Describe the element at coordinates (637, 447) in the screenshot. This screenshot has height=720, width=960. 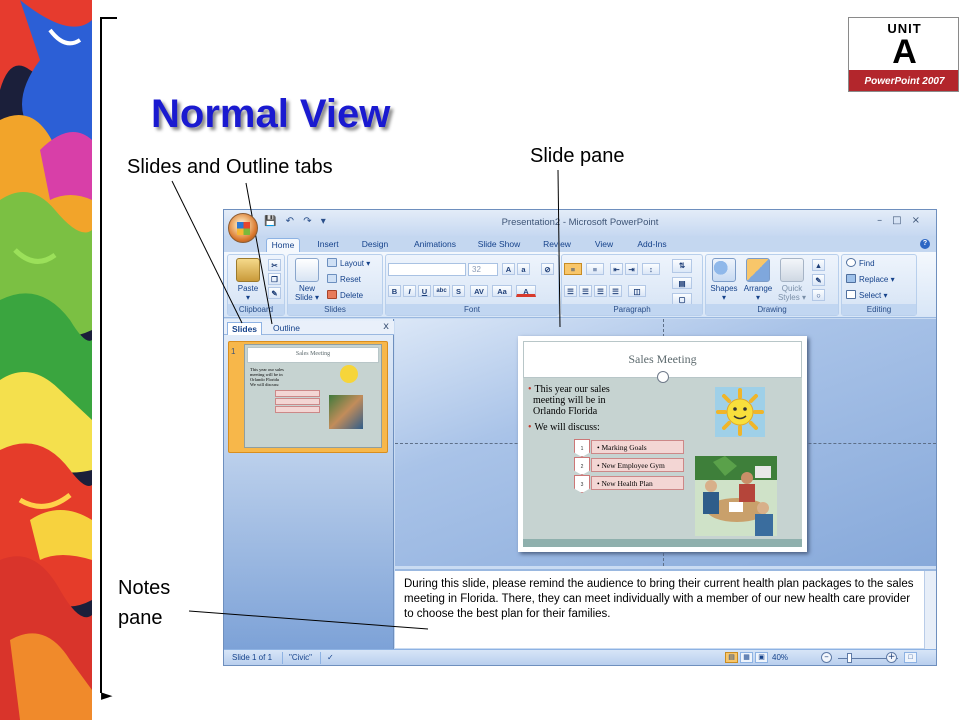
I see `list-item: • Marking Goals` at that location.